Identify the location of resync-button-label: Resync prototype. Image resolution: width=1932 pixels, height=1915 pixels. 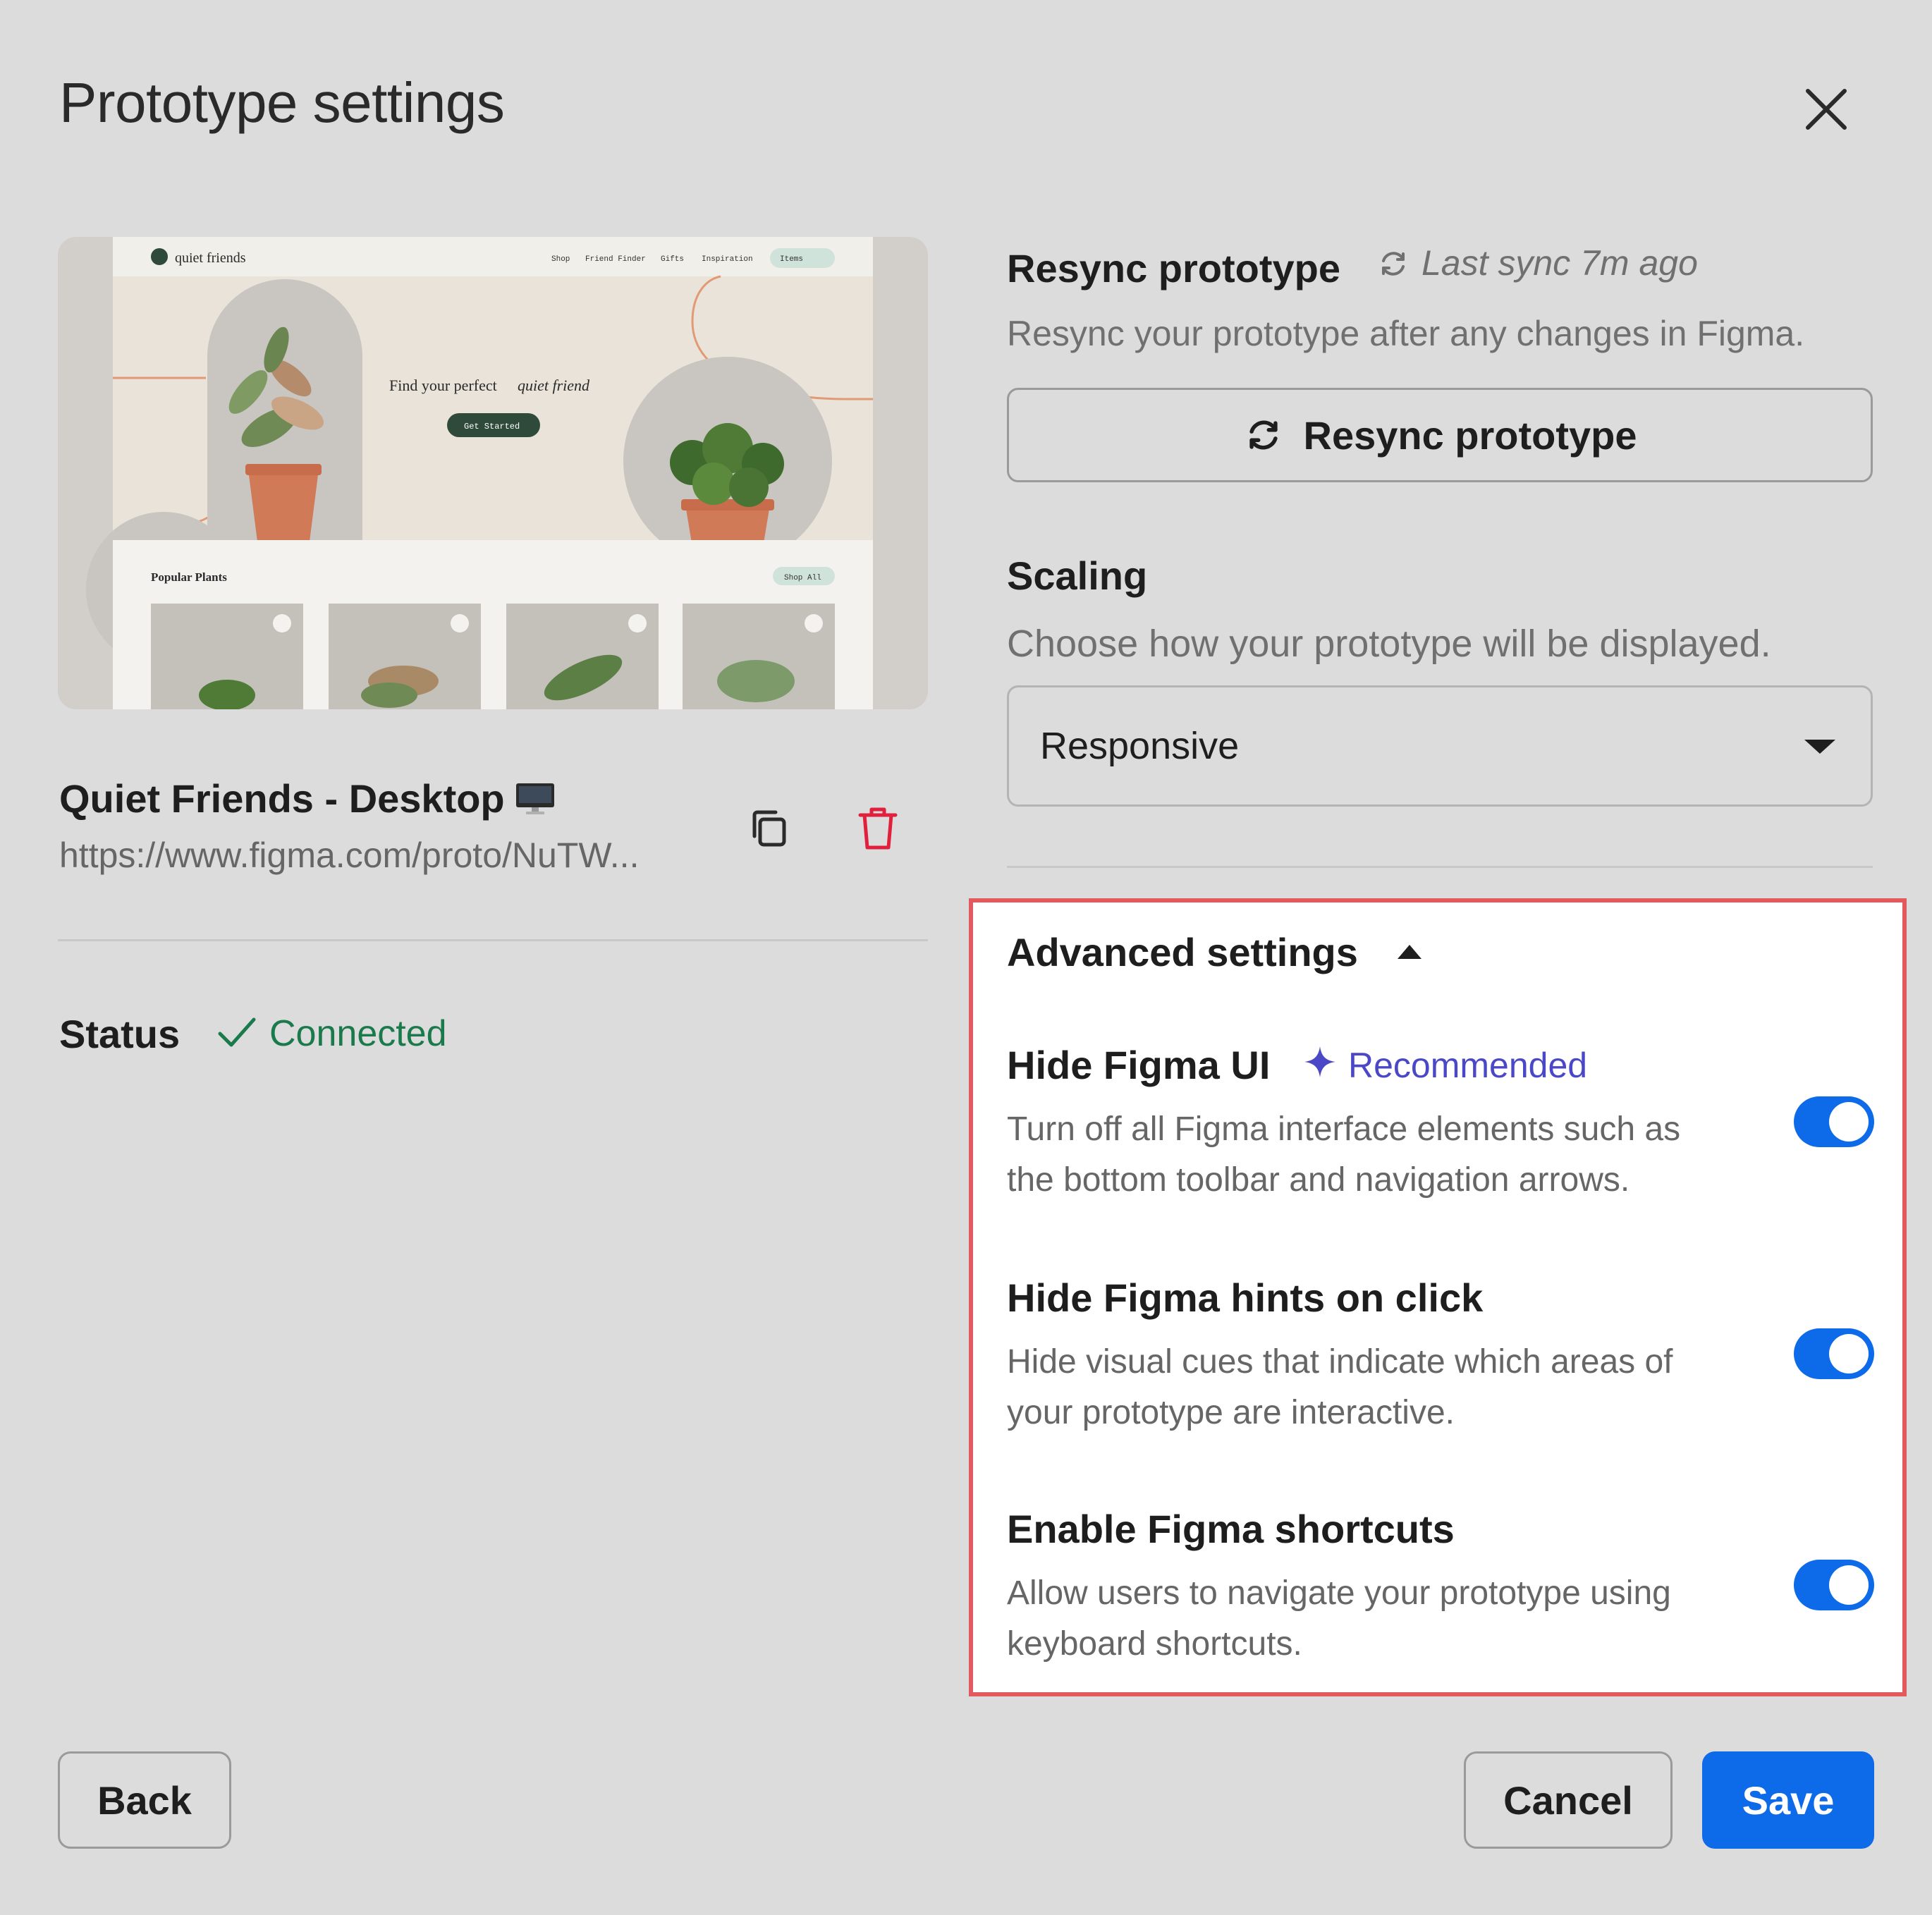
(1470, 435).